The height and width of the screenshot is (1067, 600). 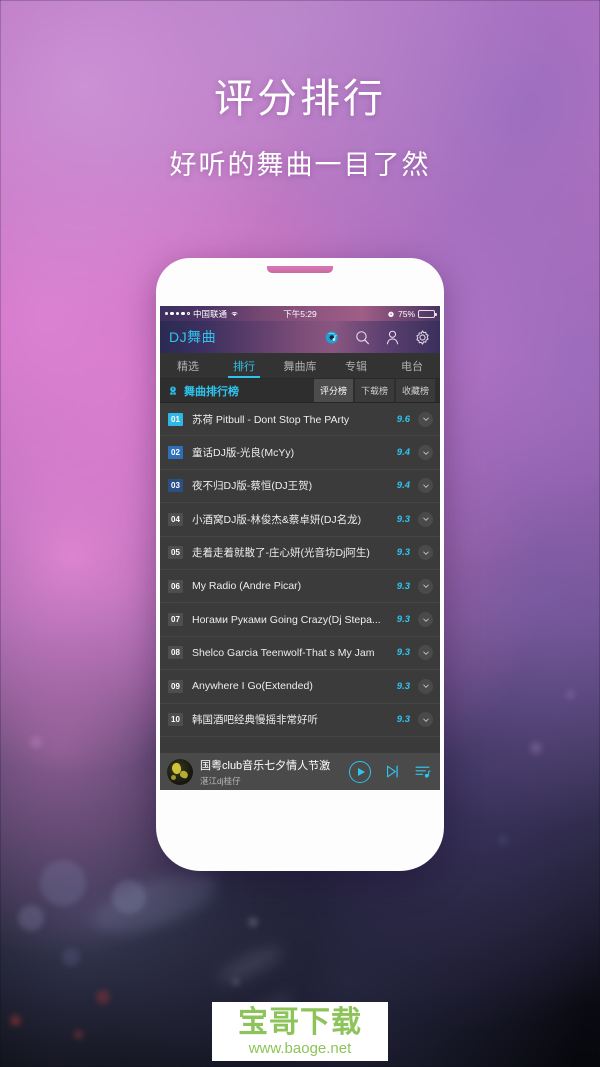 I want to click on next-track-icon, so click(x=392, y=771).